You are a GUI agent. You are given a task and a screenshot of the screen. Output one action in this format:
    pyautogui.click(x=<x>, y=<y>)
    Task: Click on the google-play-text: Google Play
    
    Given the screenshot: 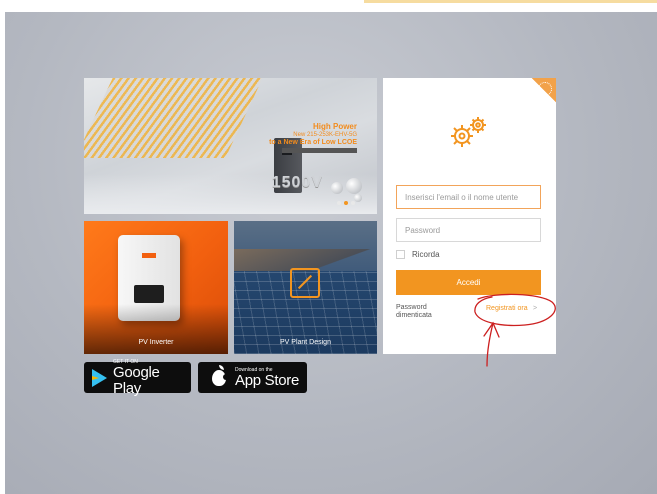 What is the action you would take?
    pyautogui.click(x=136, y=380)
    